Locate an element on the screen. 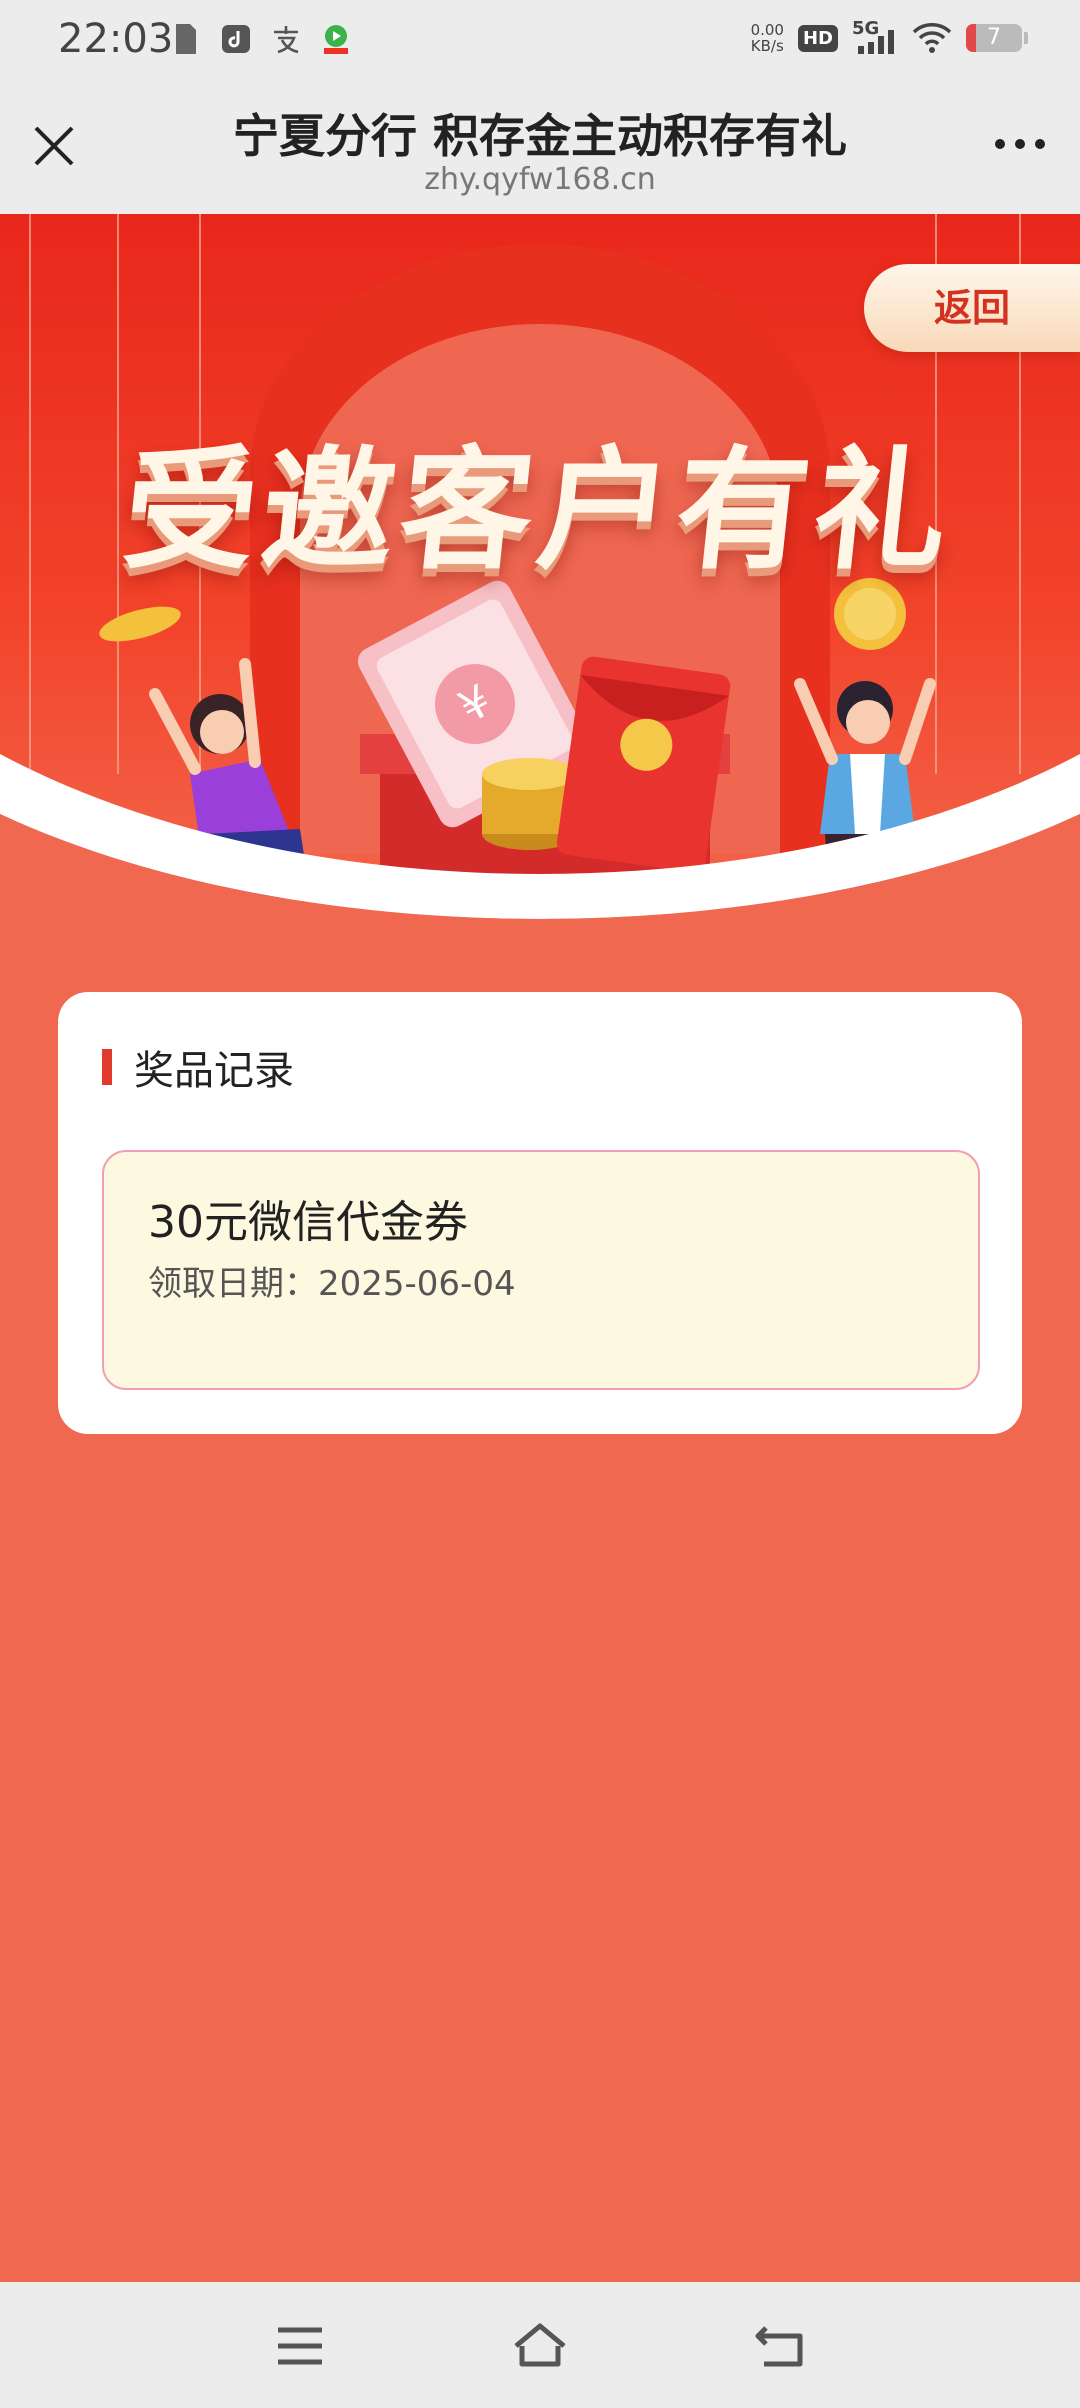 This screenshot has height=2408, width=1080. gold-coin-left is located at coordinates (140, 624).